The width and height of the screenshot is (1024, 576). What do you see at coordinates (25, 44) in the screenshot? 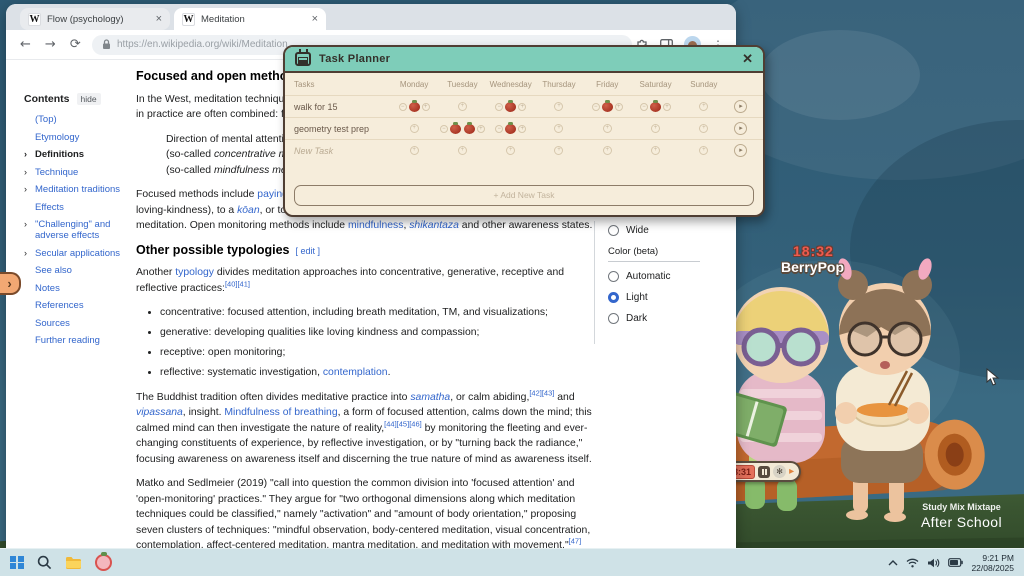
I see `back-icon: ←` at bounding box center [25, 44].